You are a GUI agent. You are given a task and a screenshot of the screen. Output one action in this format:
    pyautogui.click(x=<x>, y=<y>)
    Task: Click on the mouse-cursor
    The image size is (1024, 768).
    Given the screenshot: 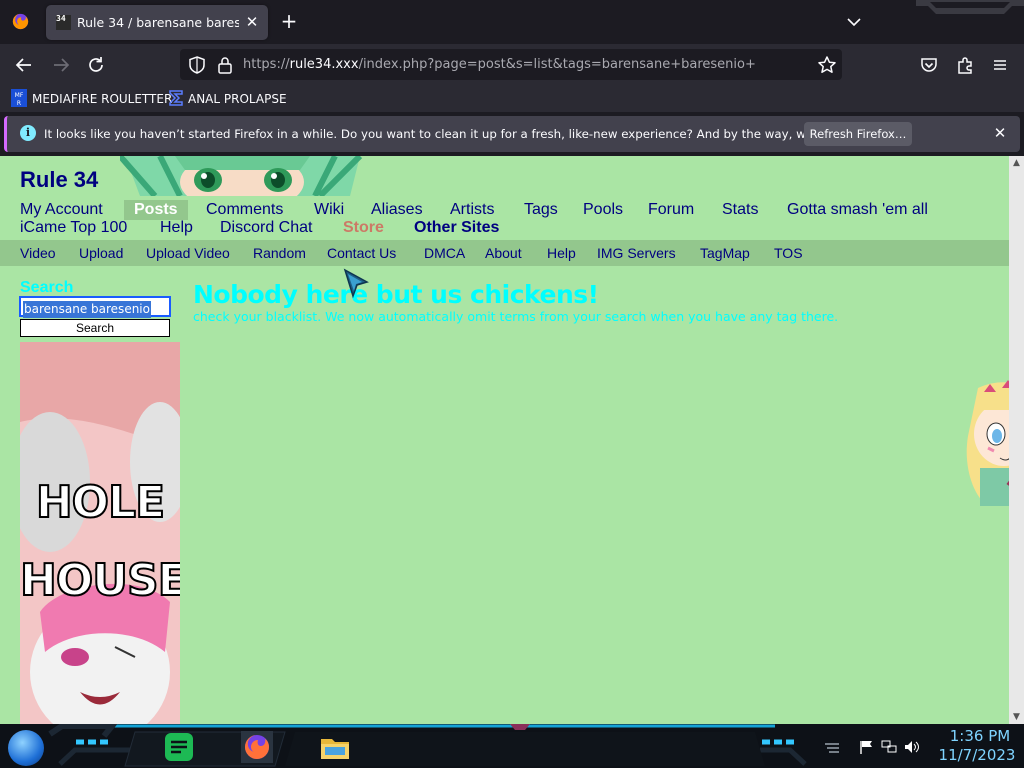 What is the action you would take?
    pyautogui.click(x=356, y=283)
    